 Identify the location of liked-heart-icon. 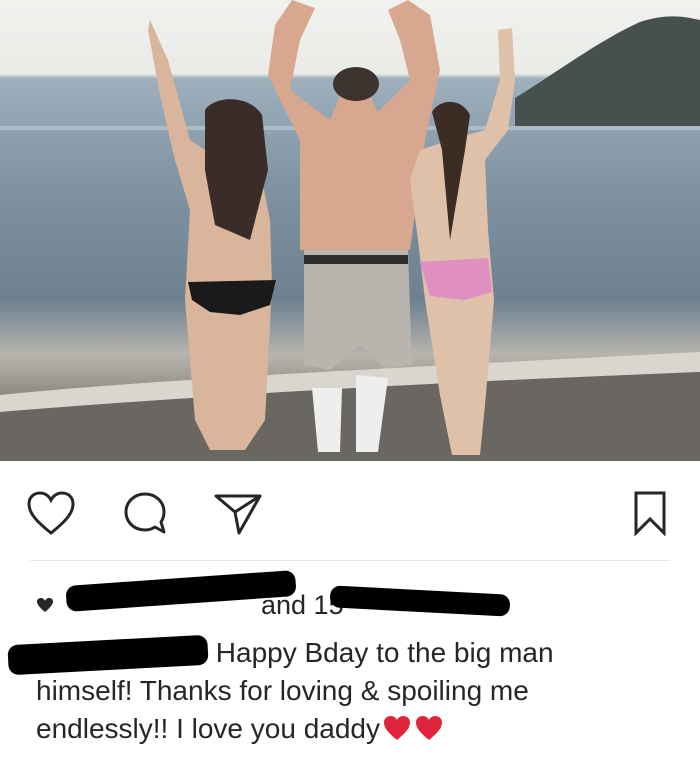
(45, 605).